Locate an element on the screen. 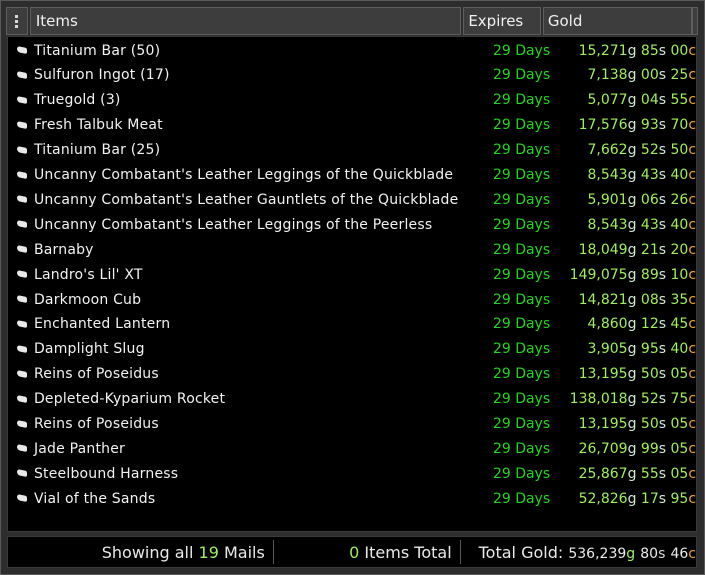 The height and width of the screenshot is (575, 705). copper-amount: 45 is located at coordinates (679, 324).